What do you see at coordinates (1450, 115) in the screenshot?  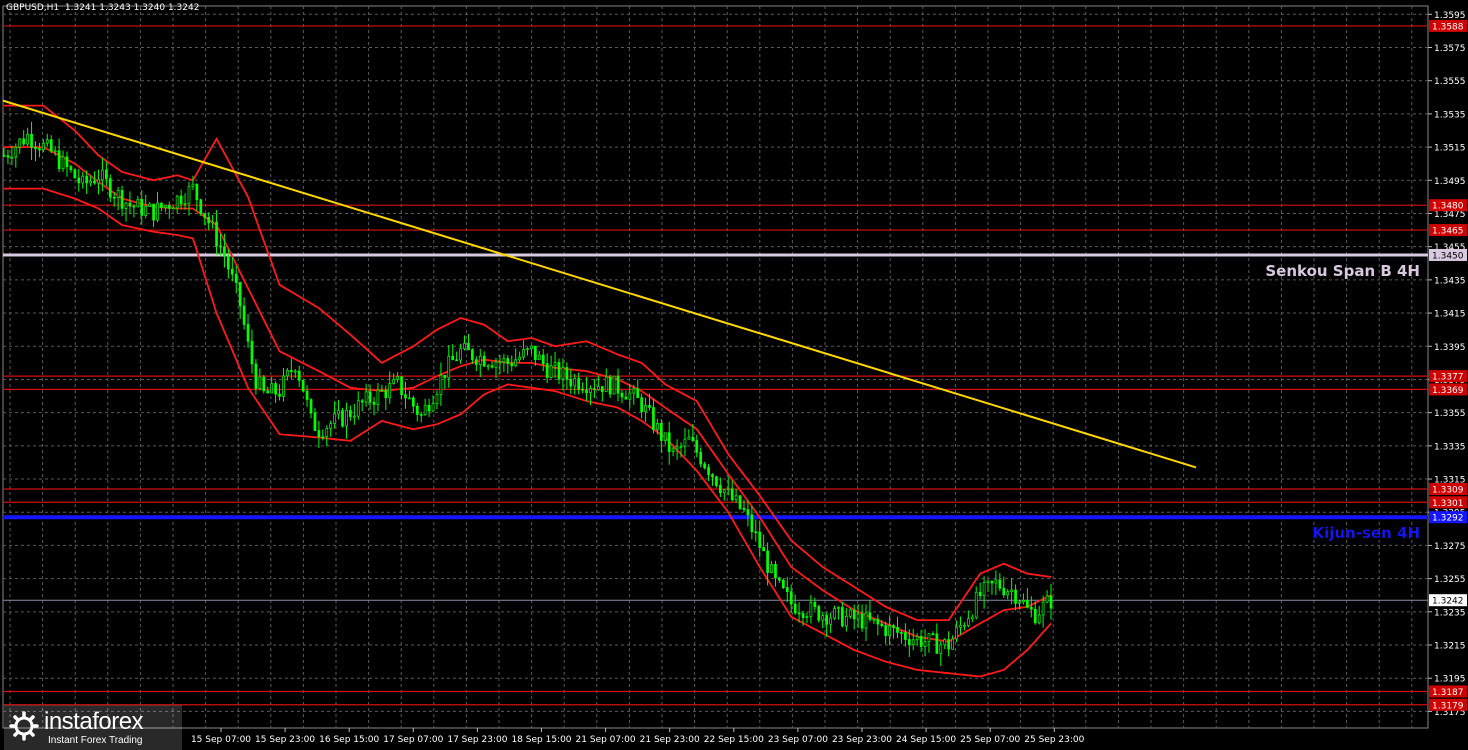 I see `y-tick-label: 1.3535` at bounding box center [1450, 115].